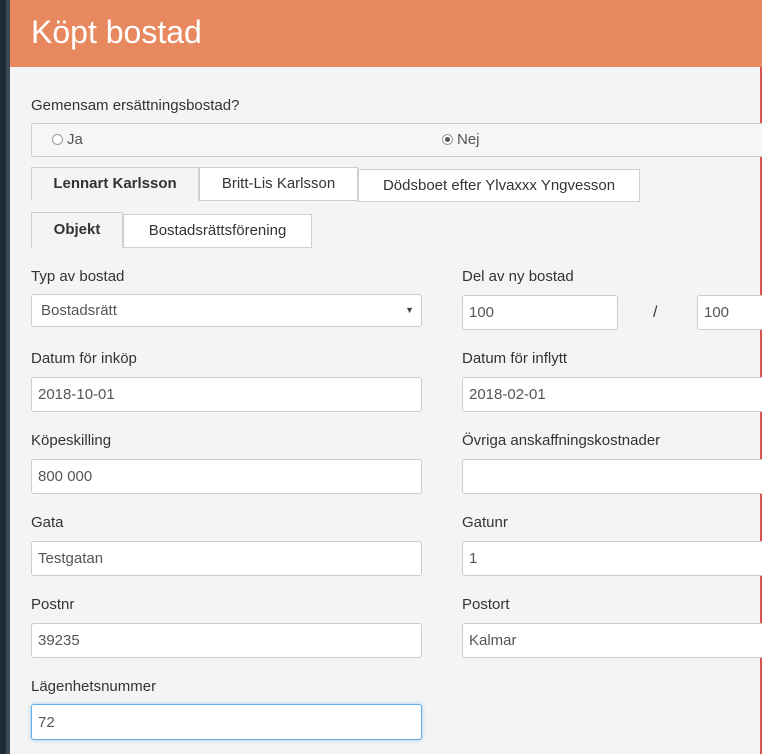 The width and height of the screenshot is (762, 754). I want to click on purchase-date-input, so click(226, 394).